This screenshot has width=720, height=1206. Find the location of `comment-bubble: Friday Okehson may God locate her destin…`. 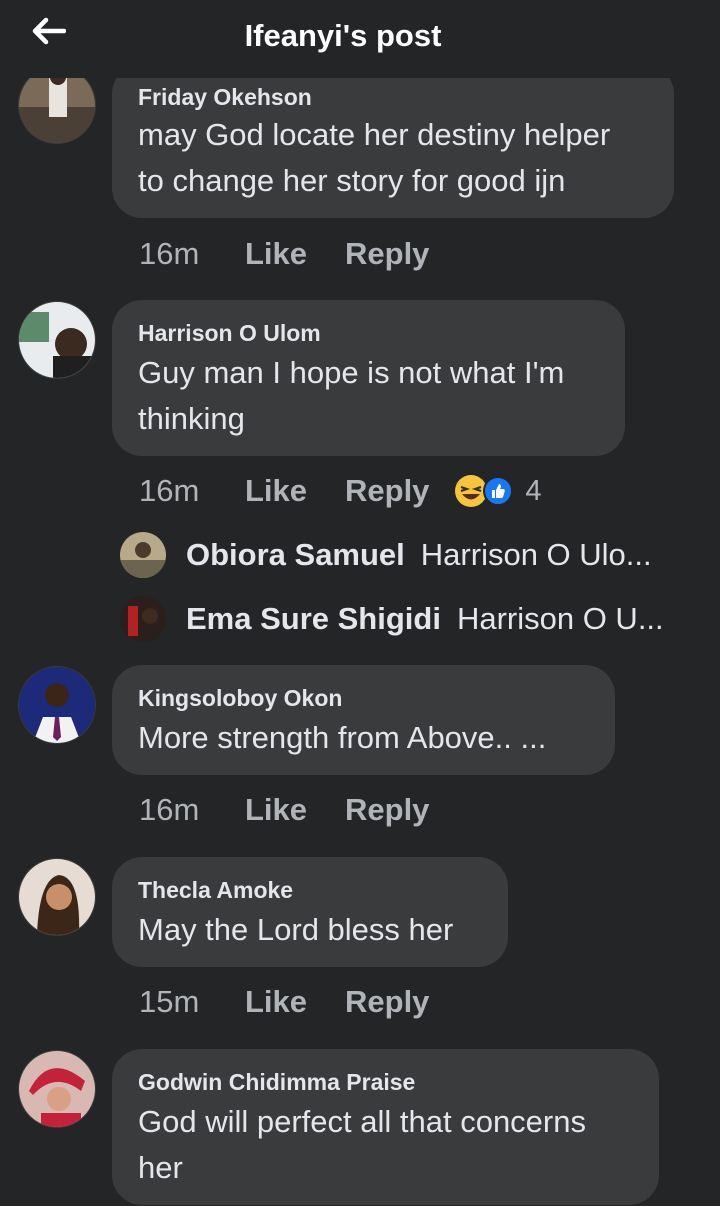

comment-bubble: Friday Okehson may God locate her destin… is located at coordinates (393, 141).